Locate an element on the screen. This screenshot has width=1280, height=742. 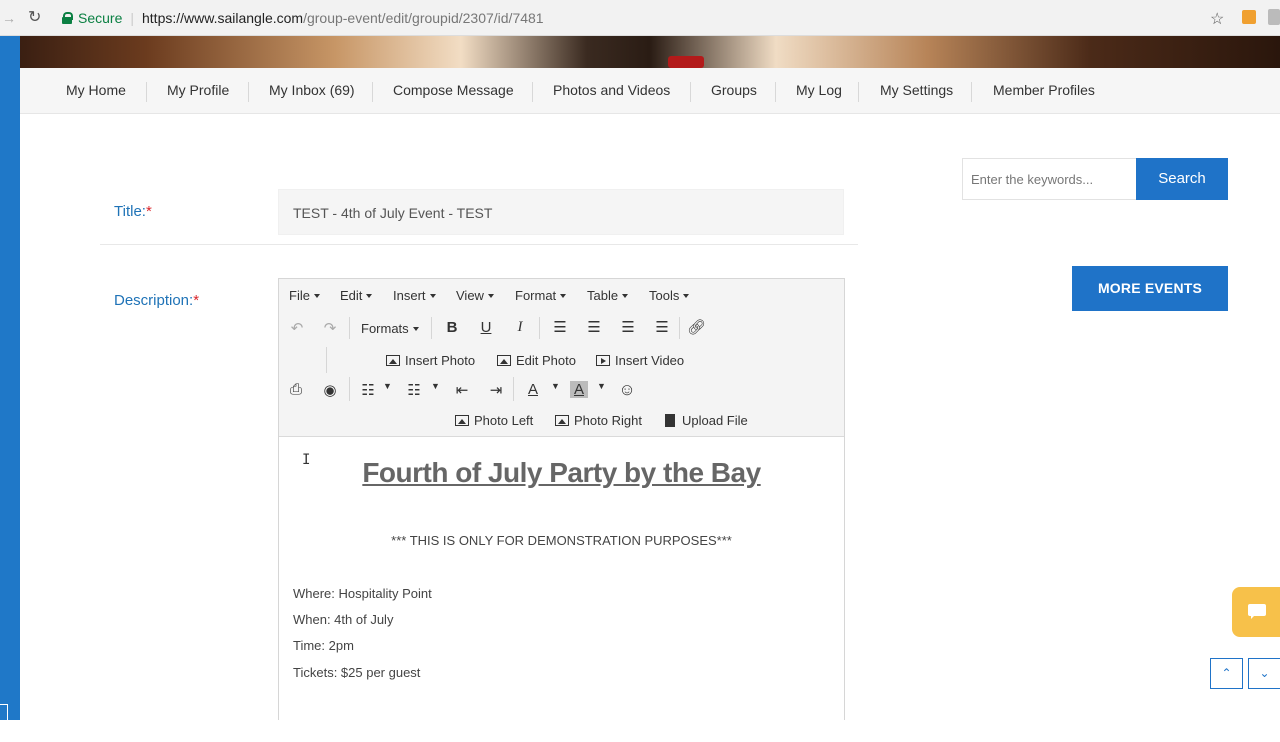
nav-my-home: My Home is located at coordinates (96, 90).